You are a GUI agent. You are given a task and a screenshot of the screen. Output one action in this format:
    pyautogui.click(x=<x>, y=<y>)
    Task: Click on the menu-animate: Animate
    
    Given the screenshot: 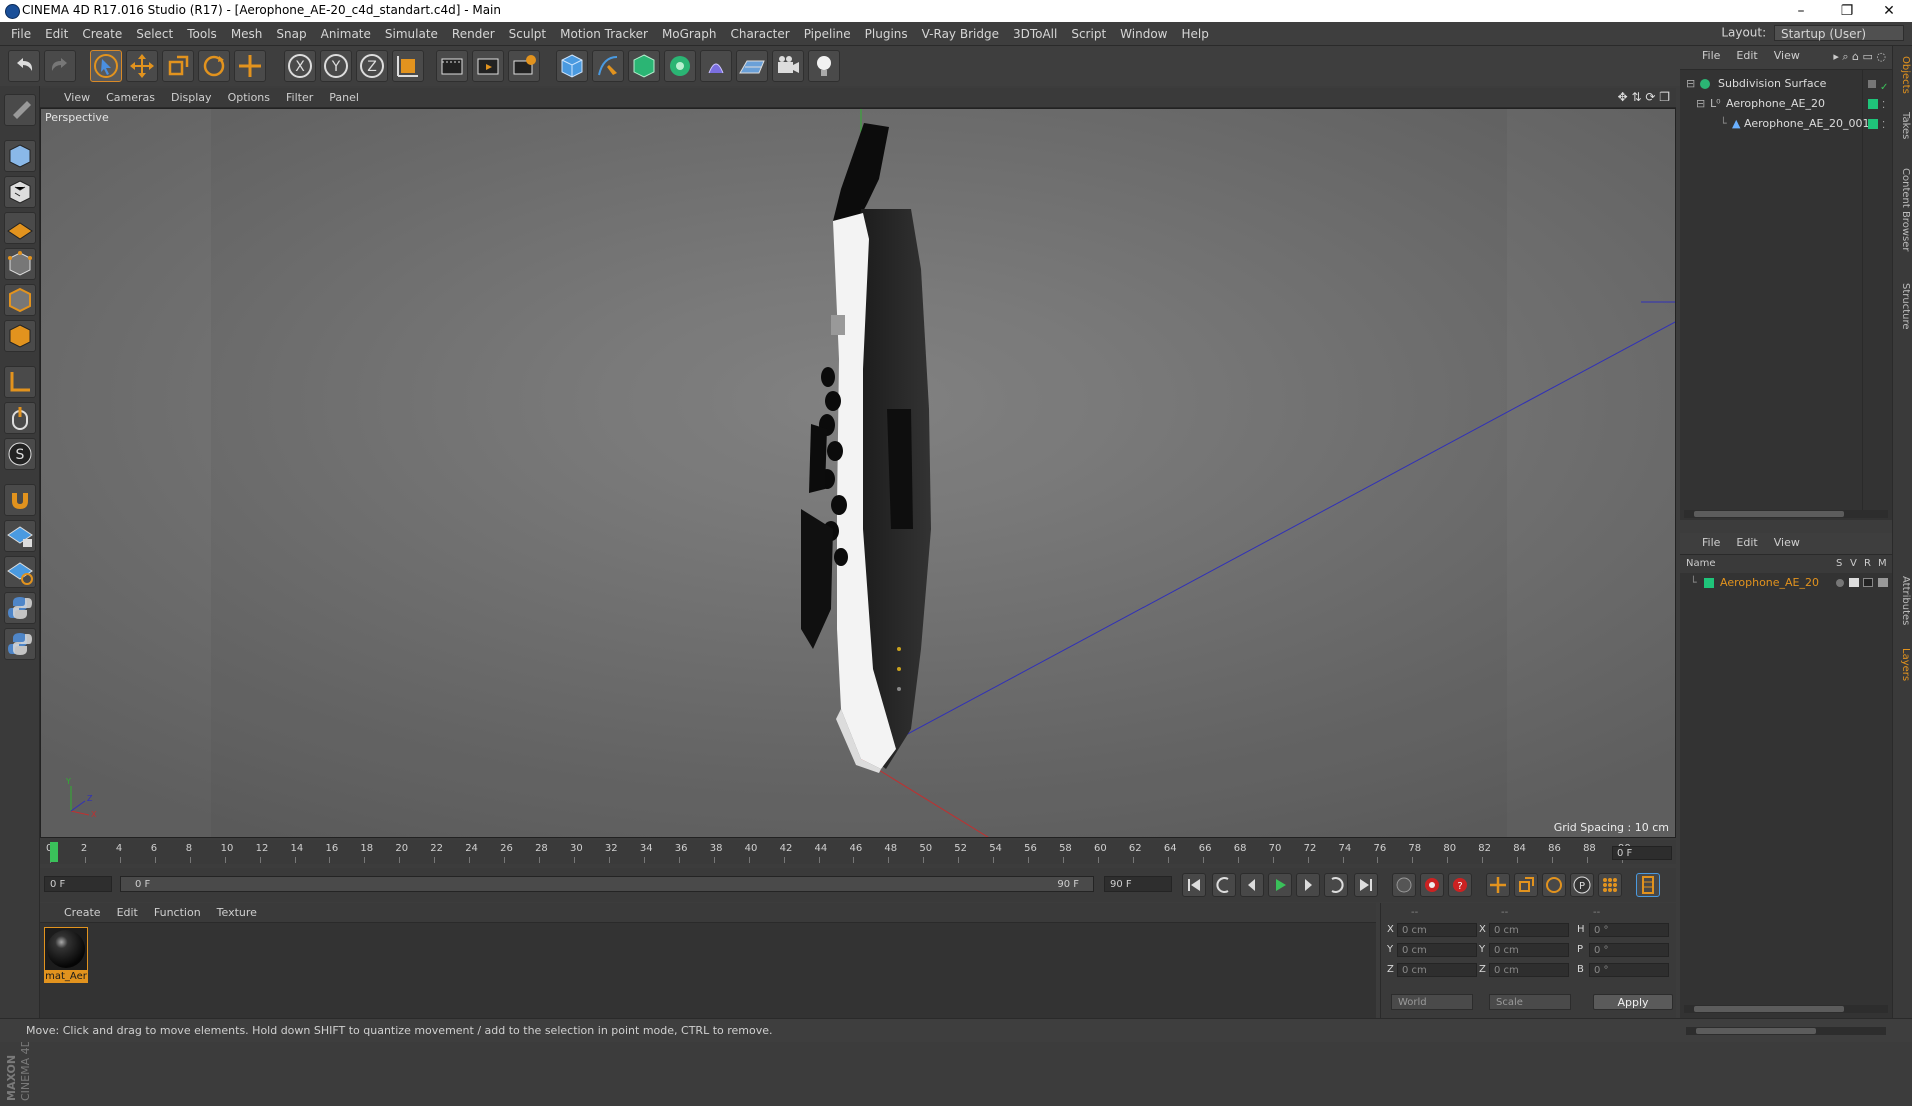 What is the action you would take?
    pyautogui.click(x=346, y=34)
    